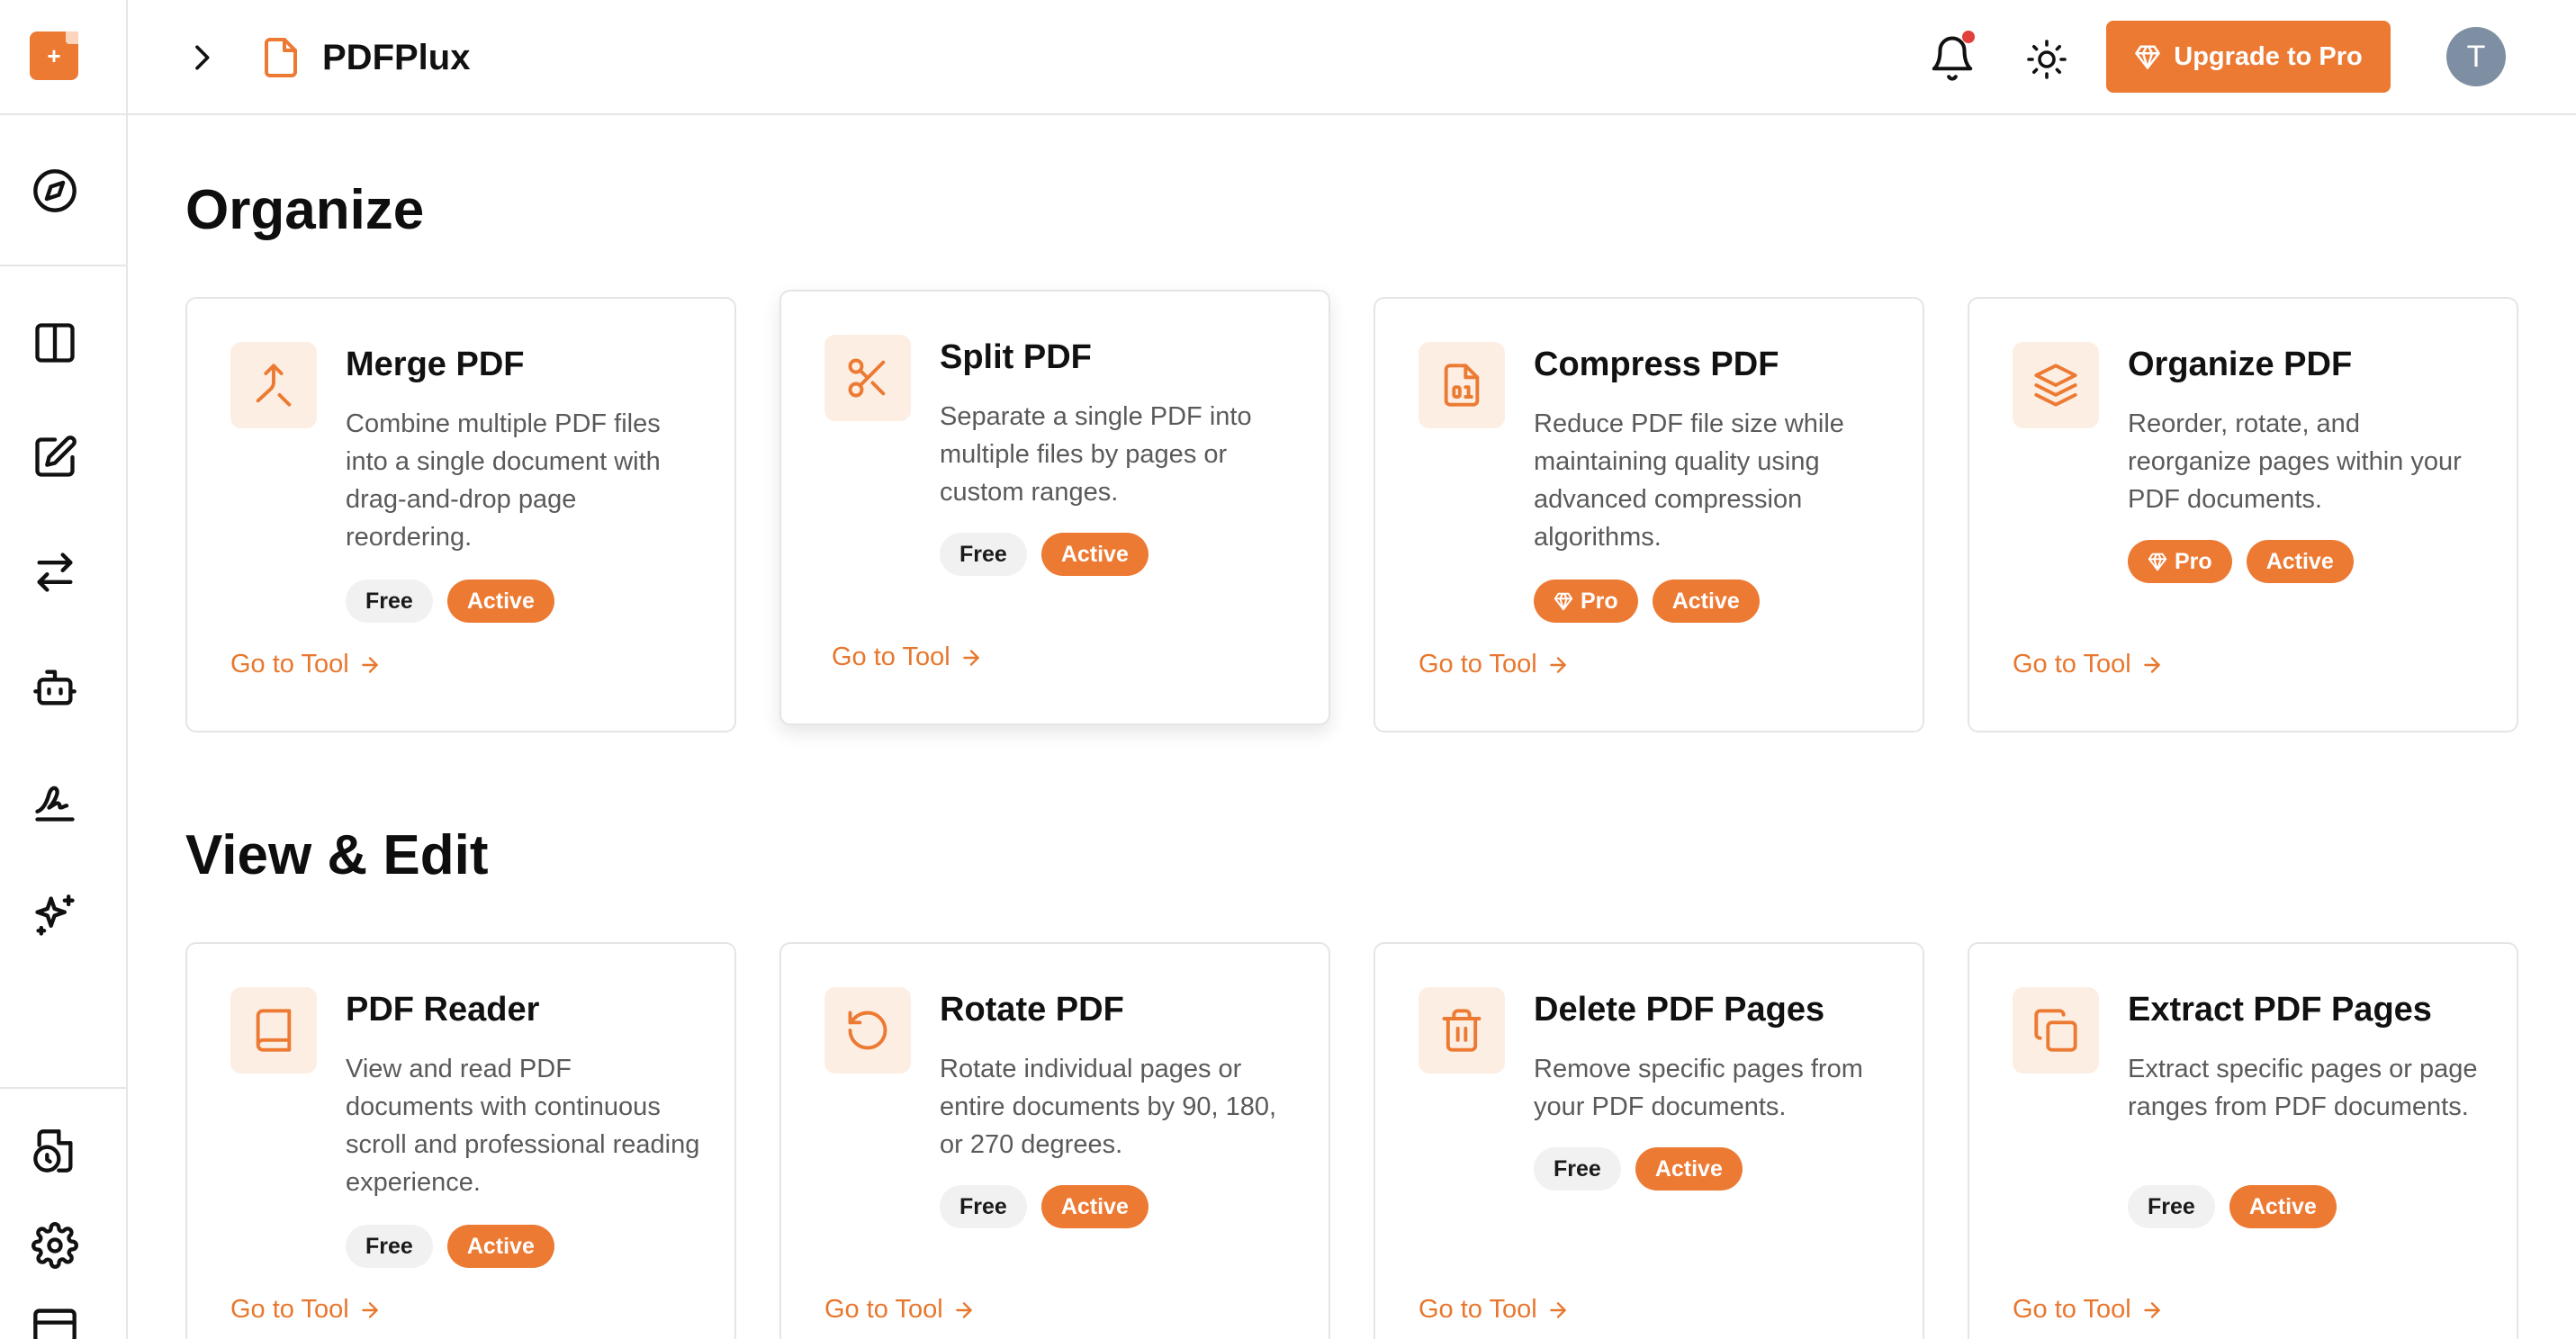 This screenshot has height=1339, width=2576. I want to click on sidebar-item-edit, so click(55, 457).